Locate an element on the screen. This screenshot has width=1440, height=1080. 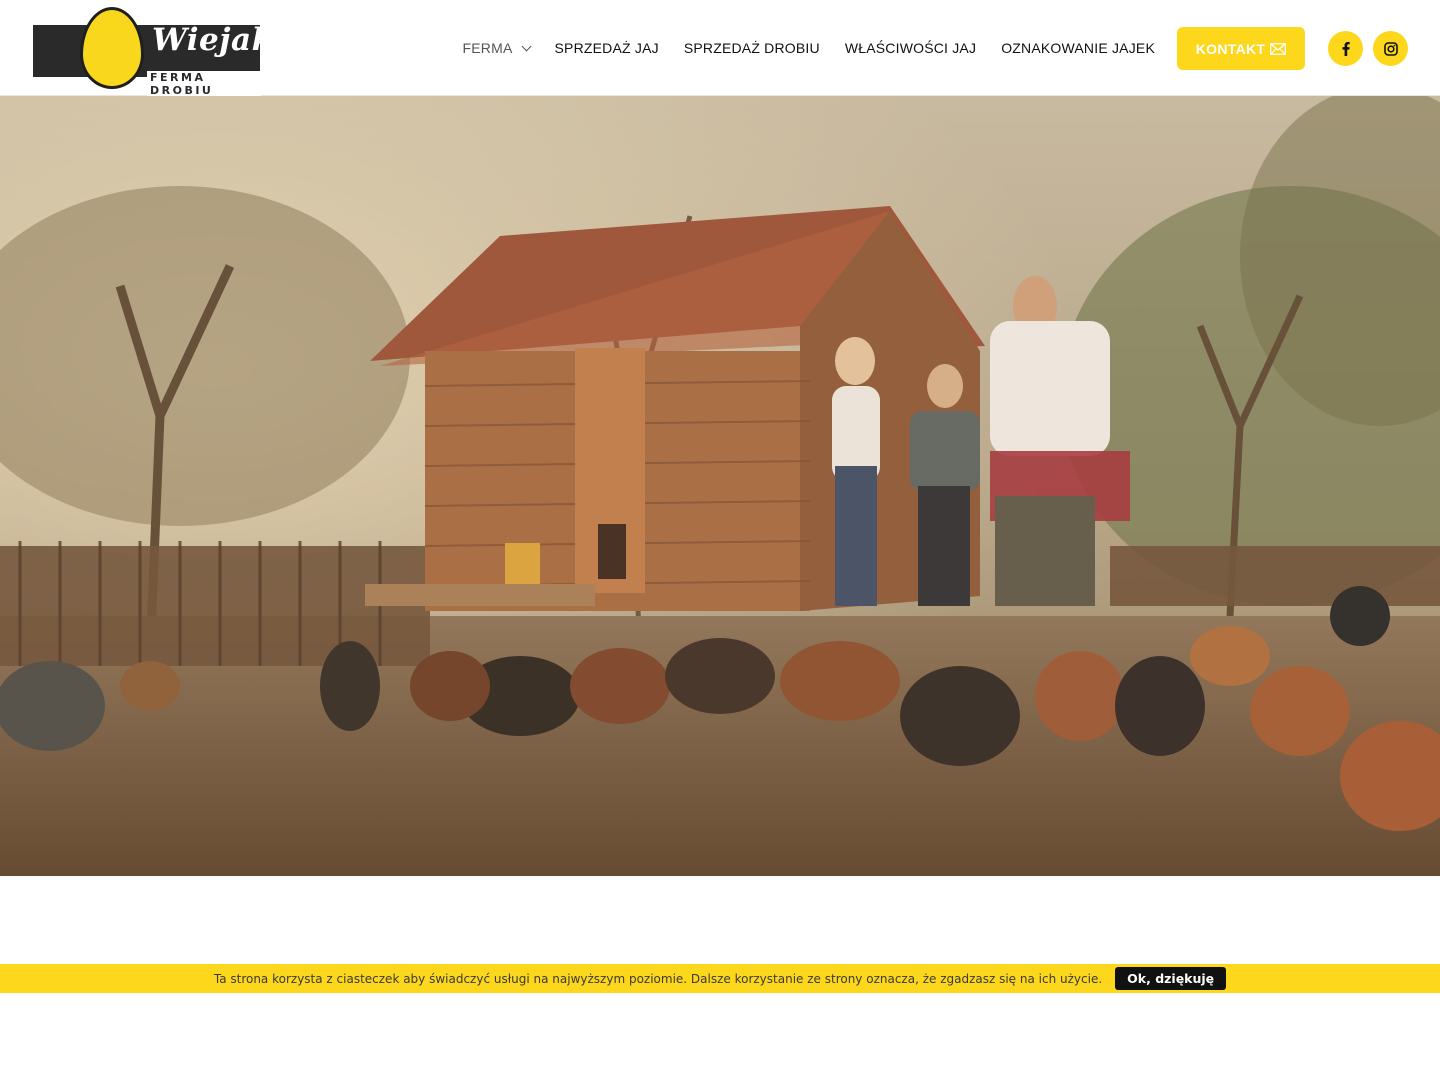
facebook-icon is located at coordinates (1346, 48).